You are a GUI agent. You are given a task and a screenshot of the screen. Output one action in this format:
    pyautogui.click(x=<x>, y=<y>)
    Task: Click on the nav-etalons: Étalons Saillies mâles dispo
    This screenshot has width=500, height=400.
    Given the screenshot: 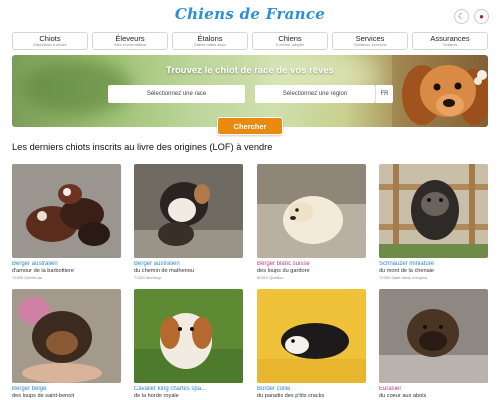 What is the action you would take?
    pyautogui.click(x=210, y=41)
    